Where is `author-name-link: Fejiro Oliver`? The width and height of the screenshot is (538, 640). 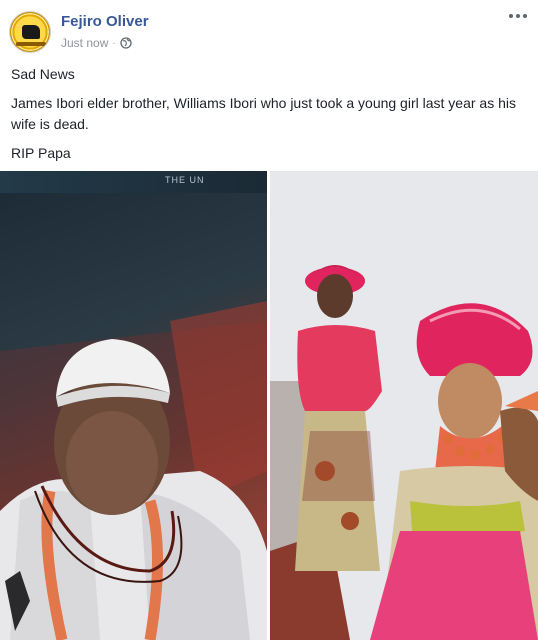
author-name-link: Fejiro Oliver is located at coordinates (105, 21).